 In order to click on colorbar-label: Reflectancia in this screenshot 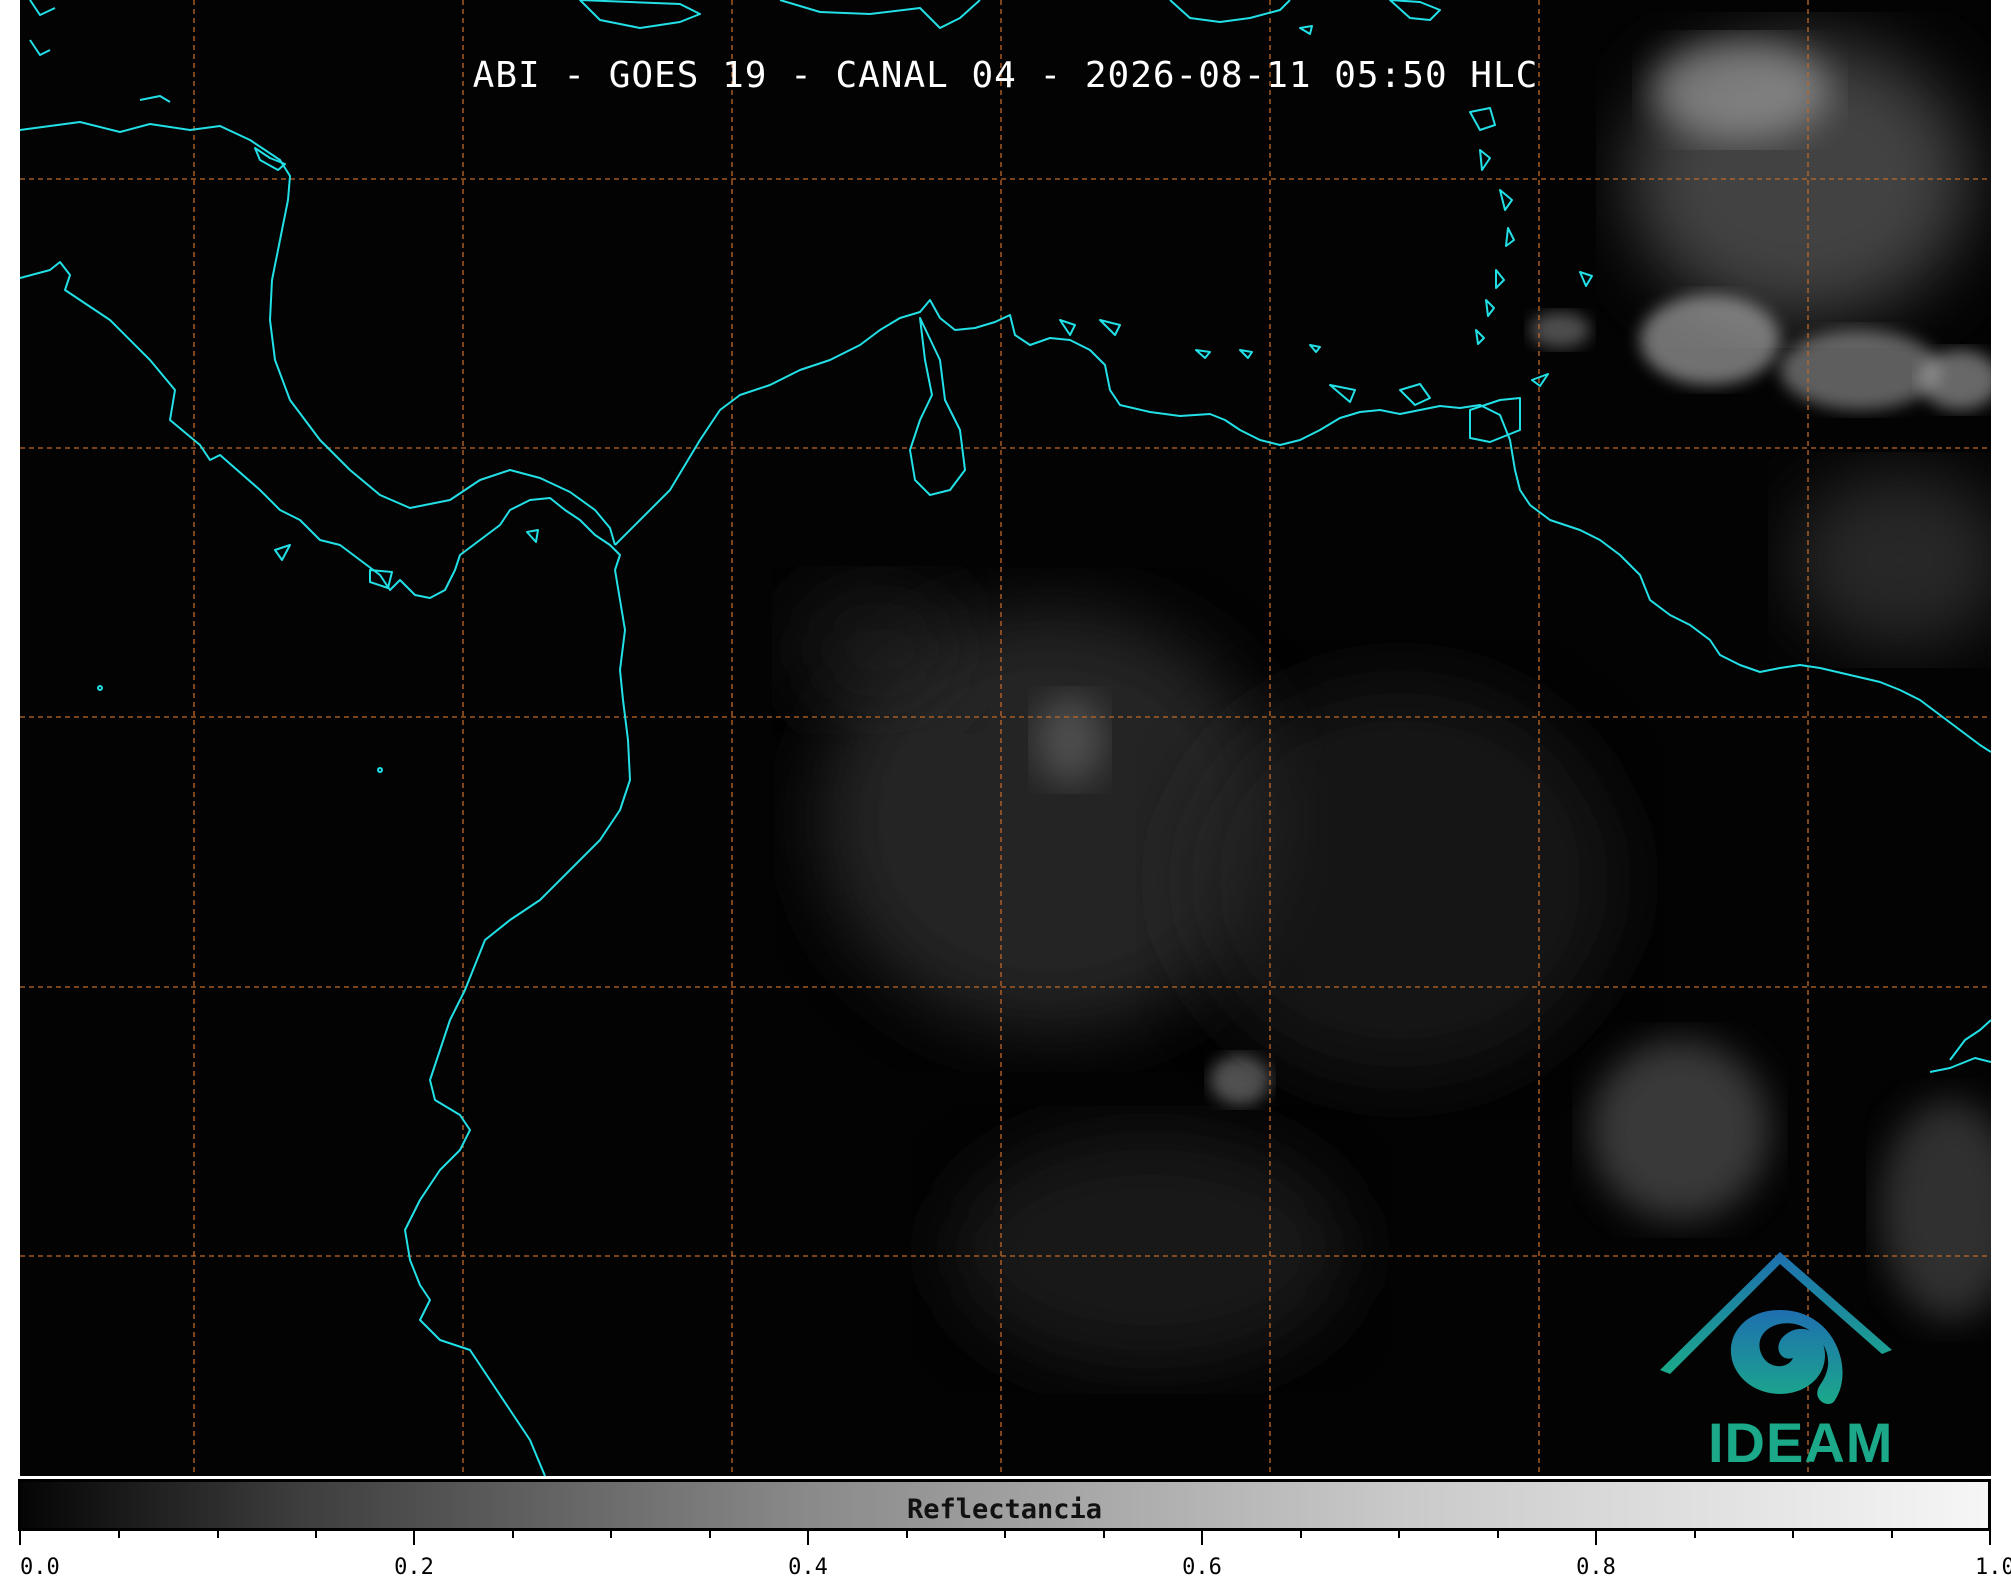, I will do `click(1004, 1509)`.